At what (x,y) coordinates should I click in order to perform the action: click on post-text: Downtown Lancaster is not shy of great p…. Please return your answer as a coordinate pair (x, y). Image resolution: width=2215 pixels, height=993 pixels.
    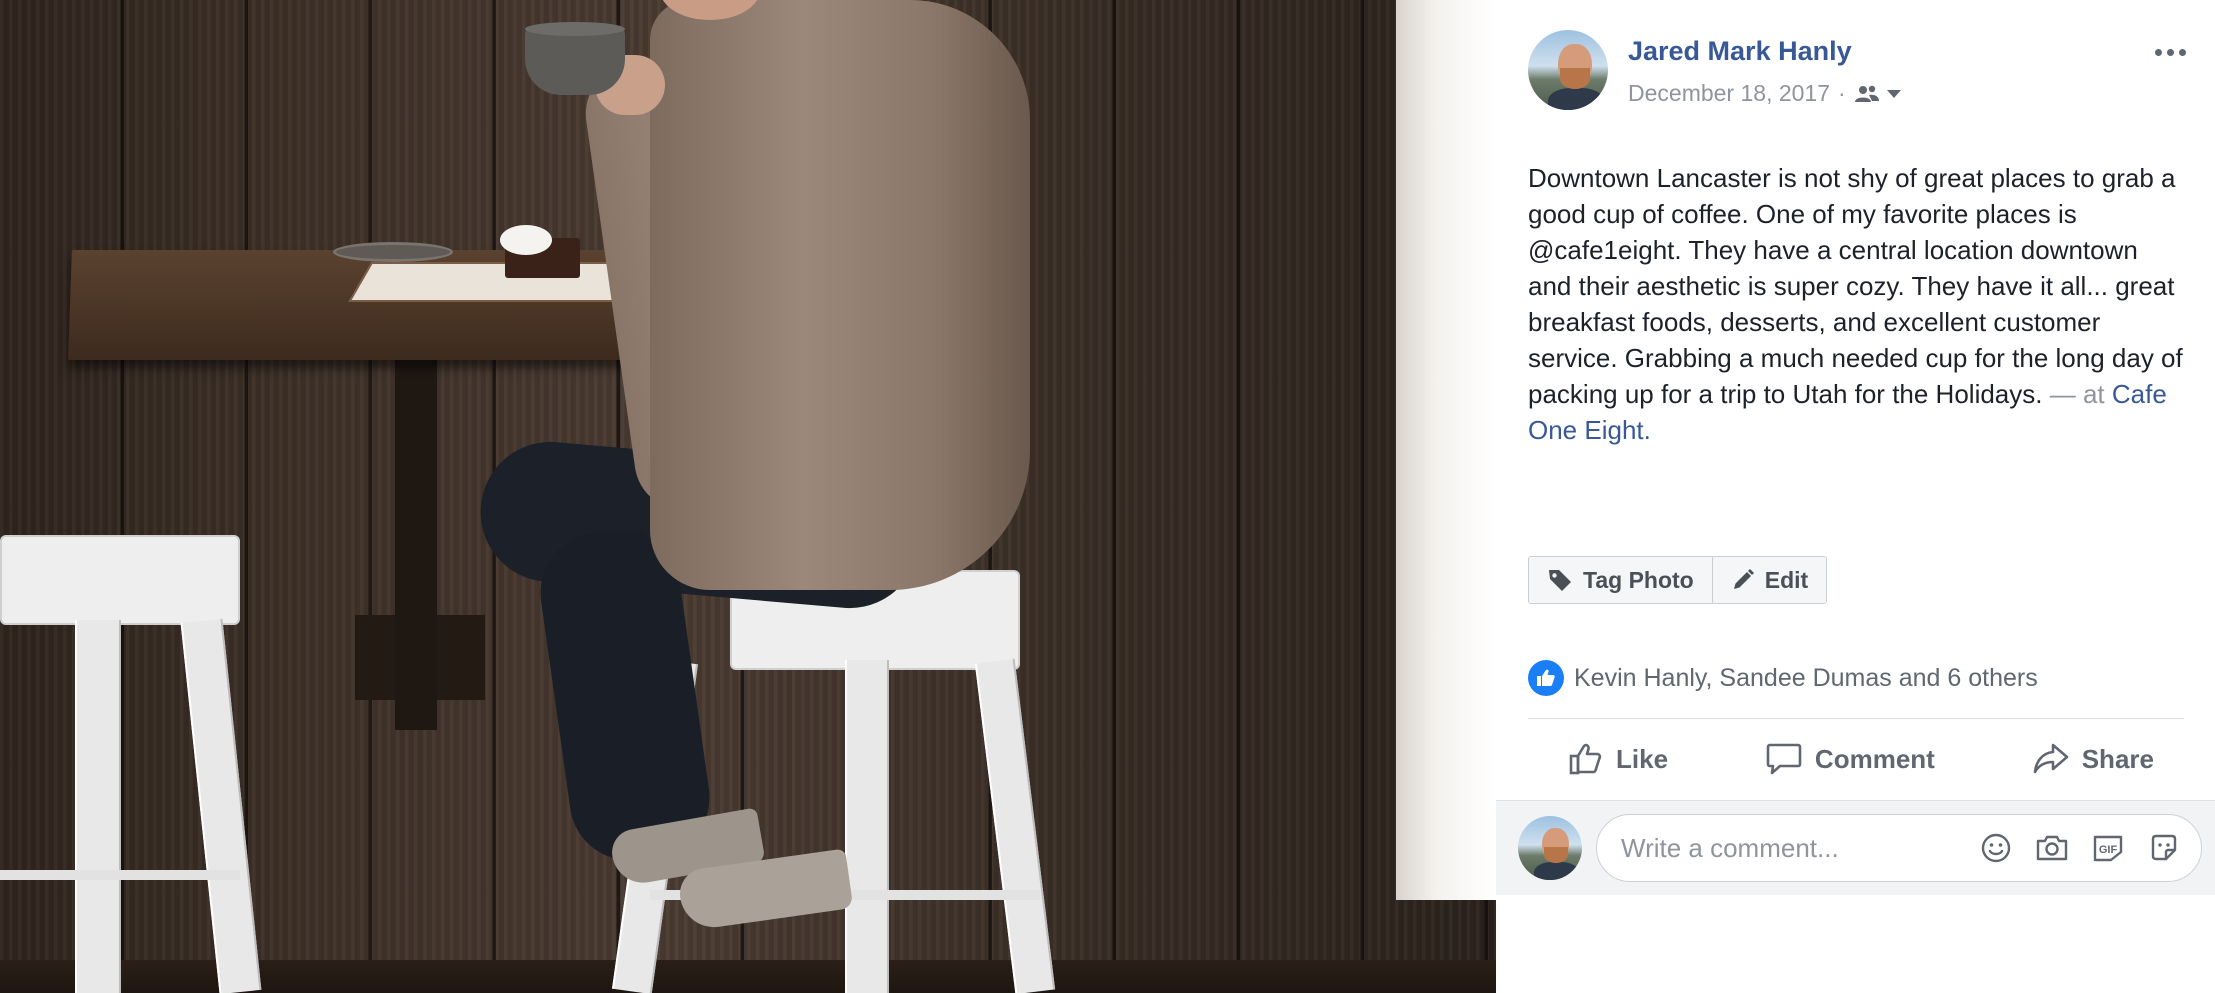
    Looking at the image, I should click on (1858, 304).